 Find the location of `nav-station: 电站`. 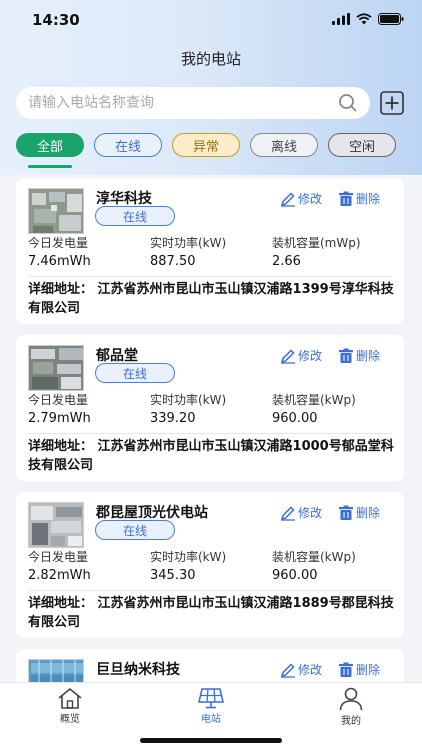

nav-station: 电站 is located at coordinates (211, 706).